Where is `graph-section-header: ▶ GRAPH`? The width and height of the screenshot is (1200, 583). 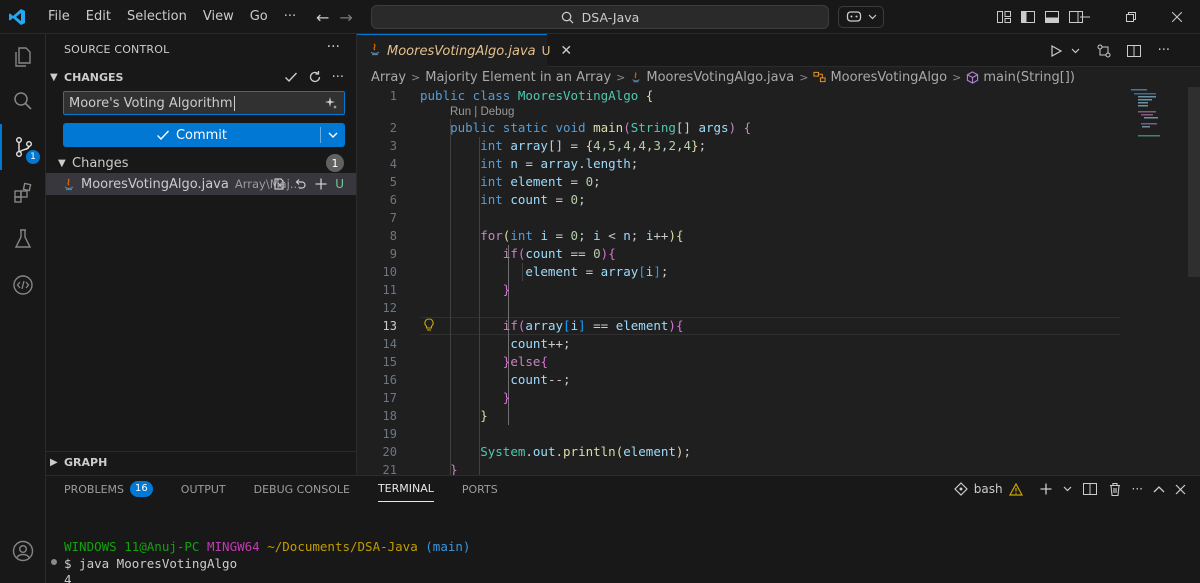 graph-section-header: ▶ GRAPH is located at coordinates (201, 462).